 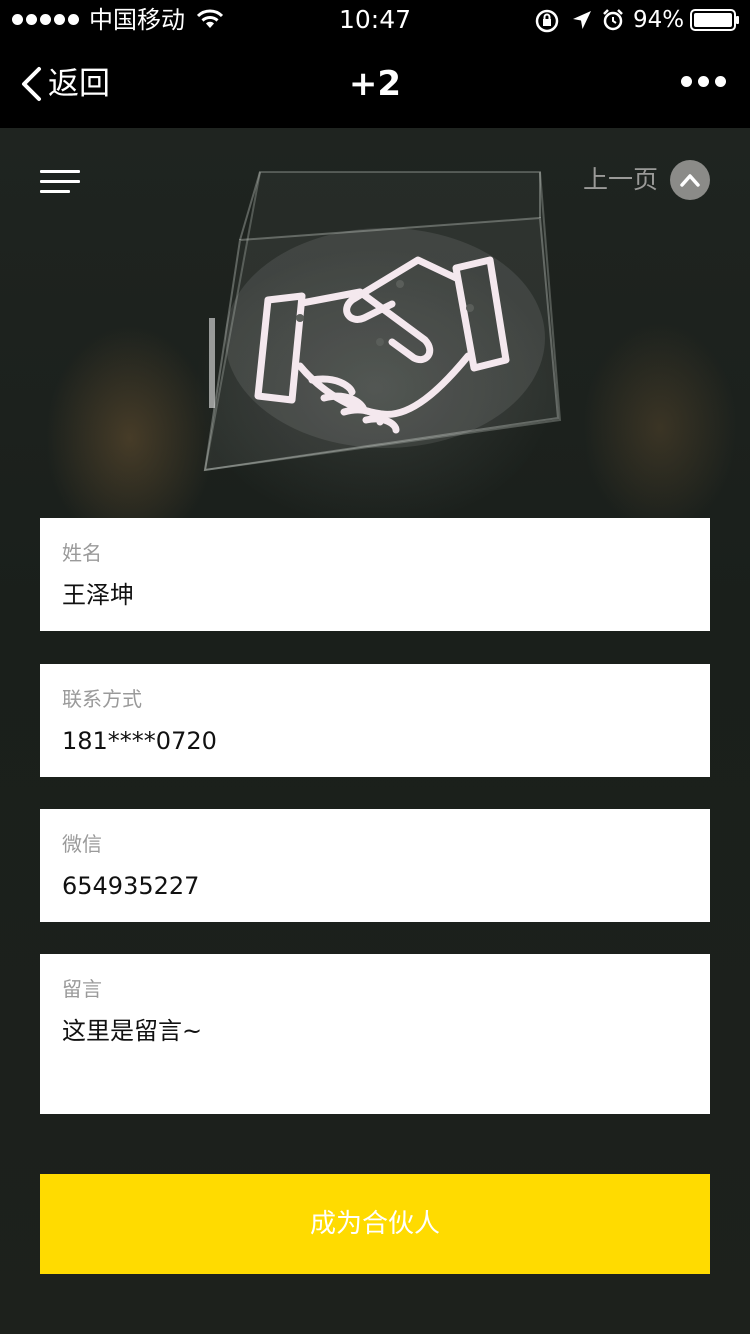 I want to click on prev-page-label: 上一页, so click(x=620, y=179).